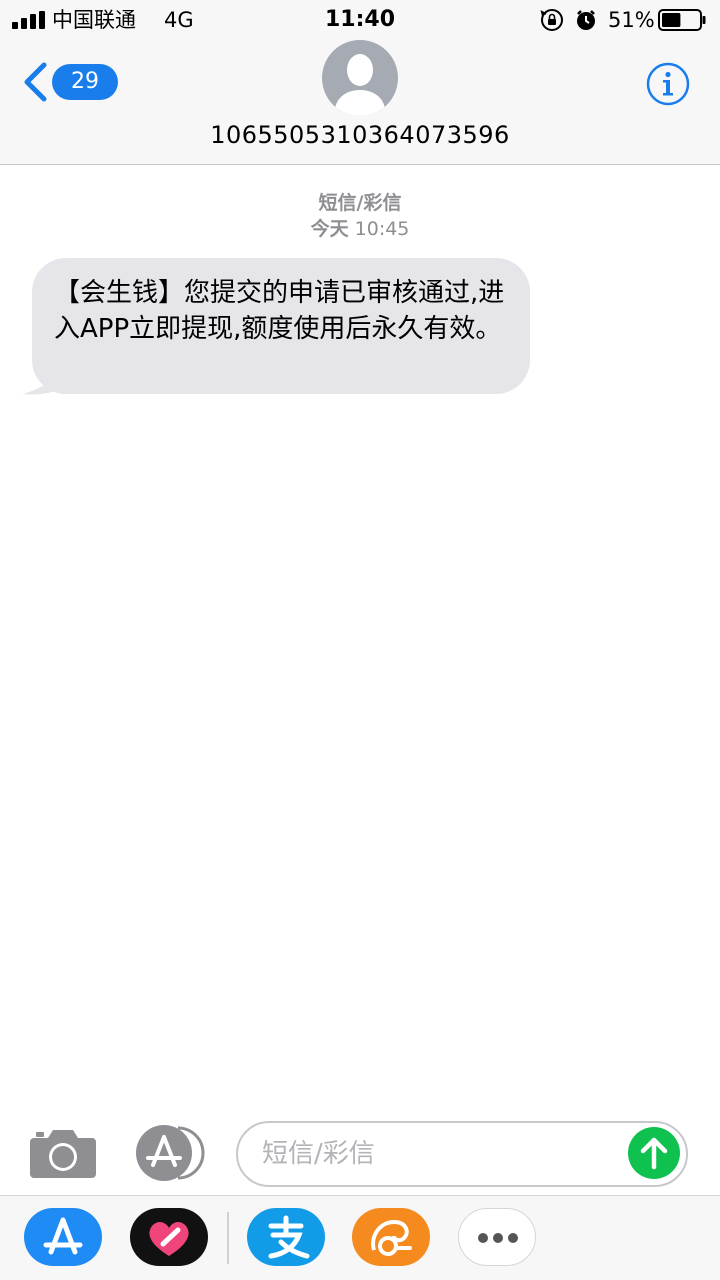 This screenshot has width=720, height=1280. Describe the element at coordinates (360, 135) in the screenshot. I see `contact-number: 1065505310364073596` at that location.